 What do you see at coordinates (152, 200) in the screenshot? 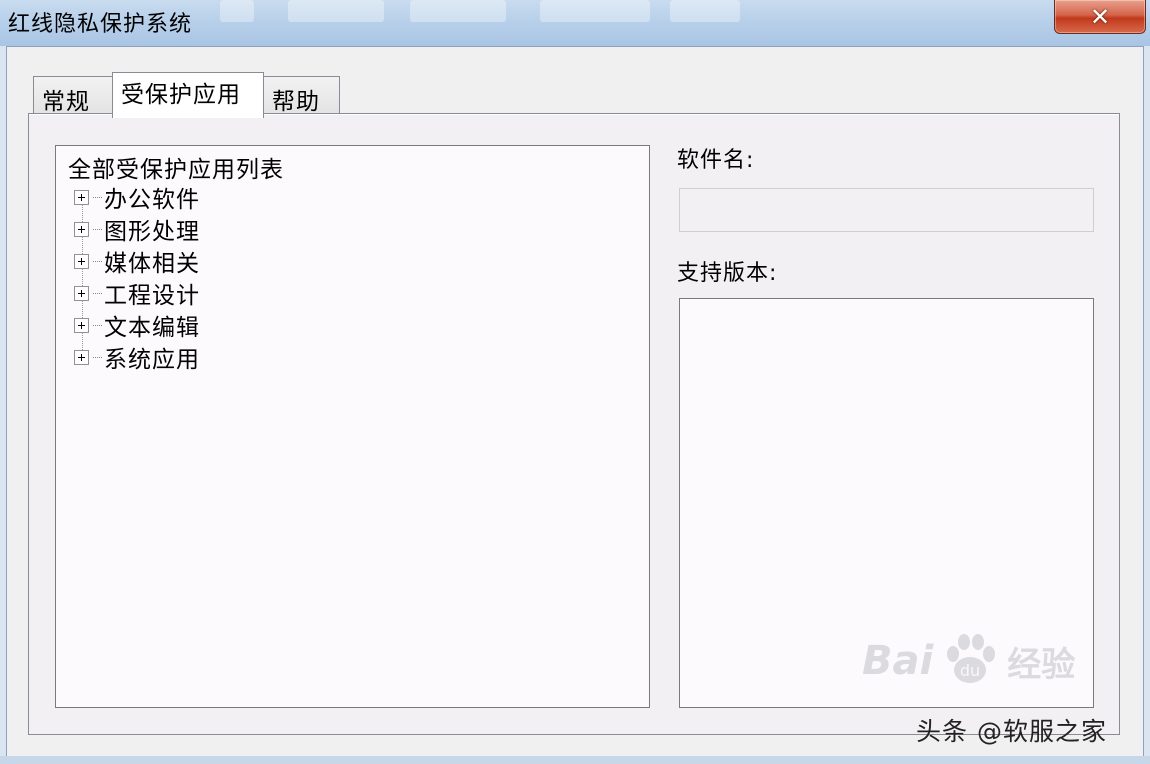
I see `tree-item-label: 办公软件` at bounding box center [152, 200].